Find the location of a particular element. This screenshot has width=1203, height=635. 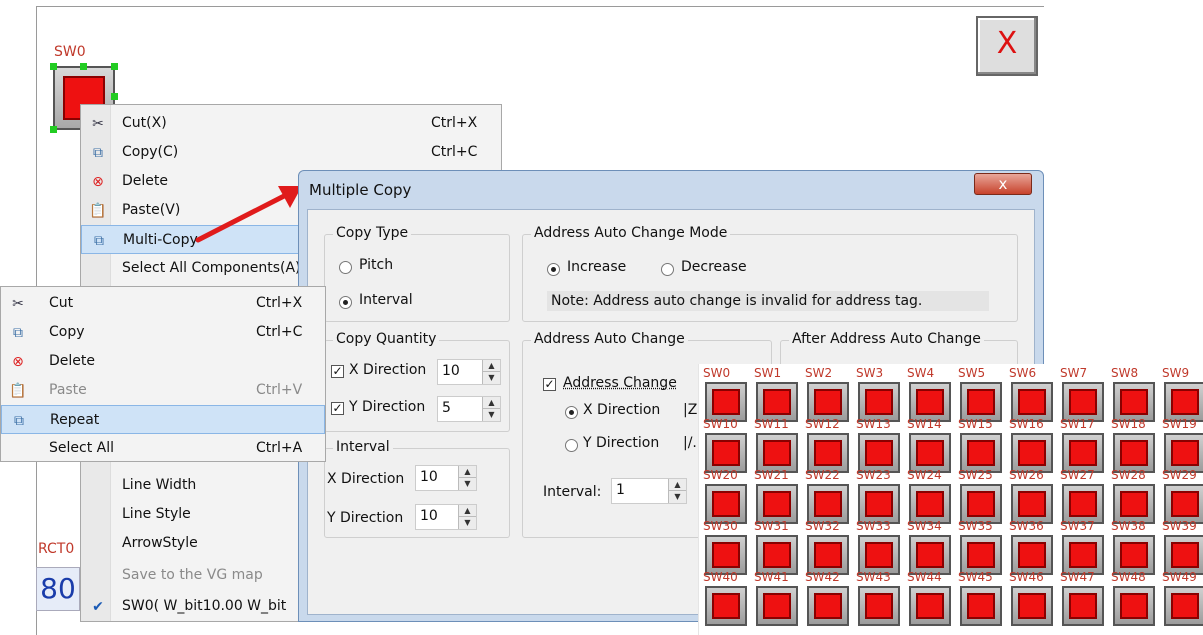

address-change-checkbox: ✓ is located at coordinates (549, 384).